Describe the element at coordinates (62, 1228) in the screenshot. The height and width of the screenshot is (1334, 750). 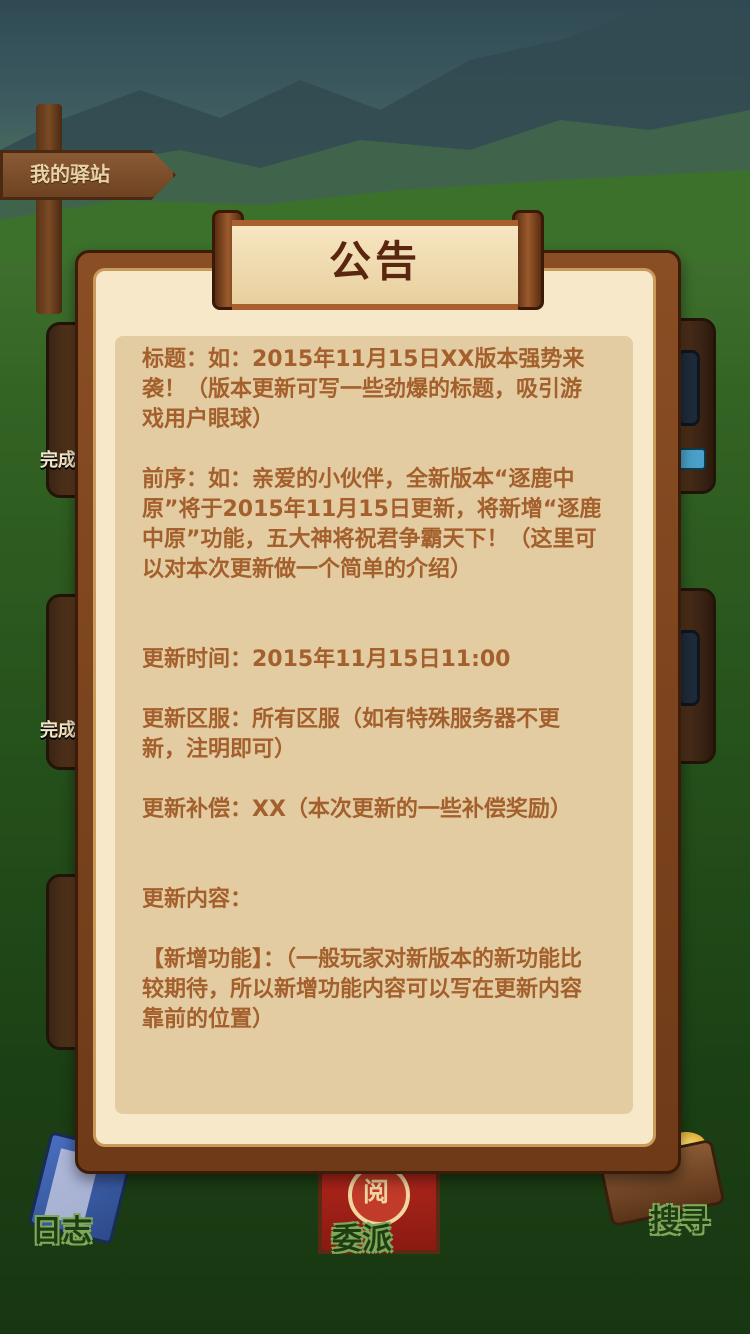
I see `nav-journal-label: 日志` at that location.